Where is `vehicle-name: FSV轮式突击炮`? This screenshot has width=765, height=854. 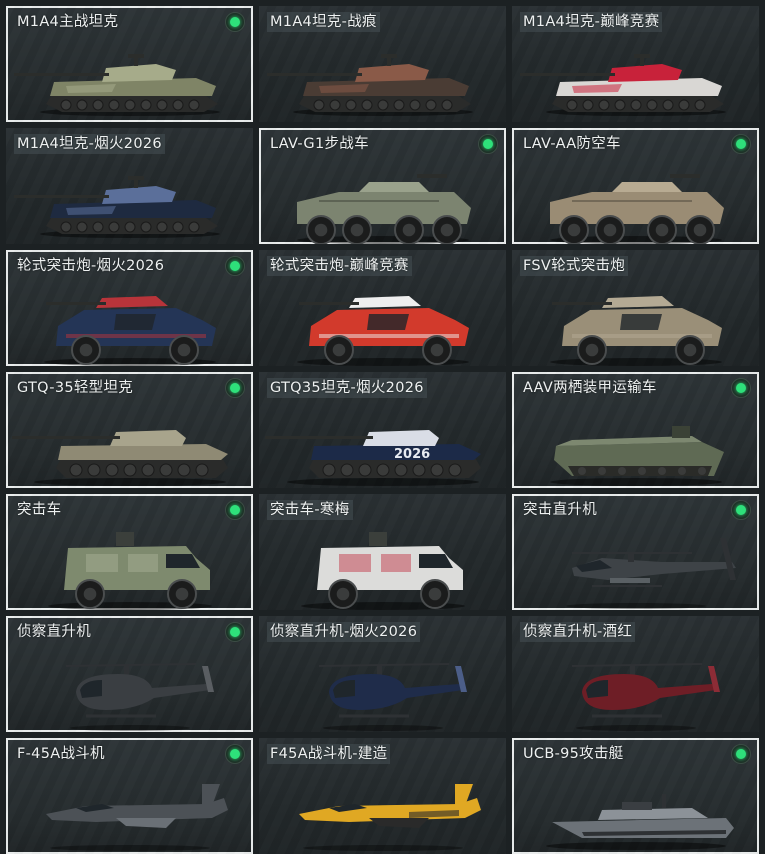 vehicle-name: FSV轮式突击炮 is located at coordinates (574, 266).